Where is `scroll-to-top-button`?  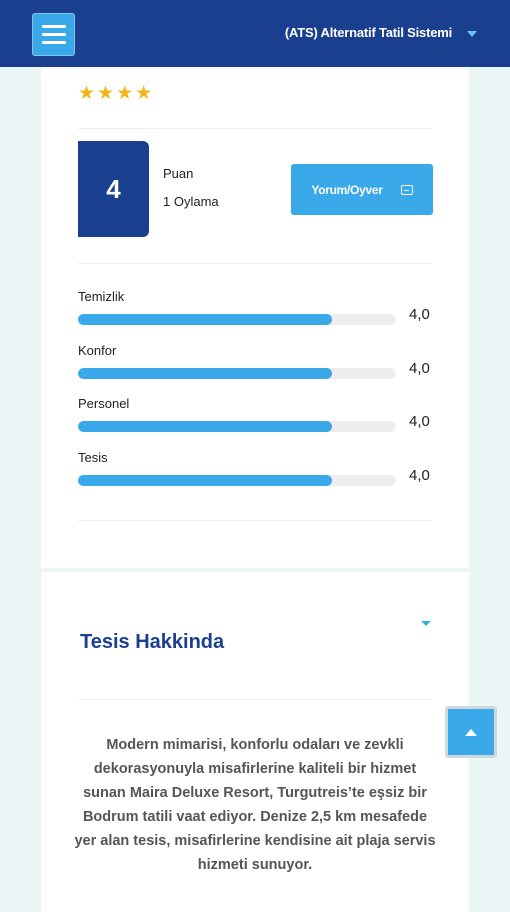 scroll-to-top-button is located at coordinates (471, 732).